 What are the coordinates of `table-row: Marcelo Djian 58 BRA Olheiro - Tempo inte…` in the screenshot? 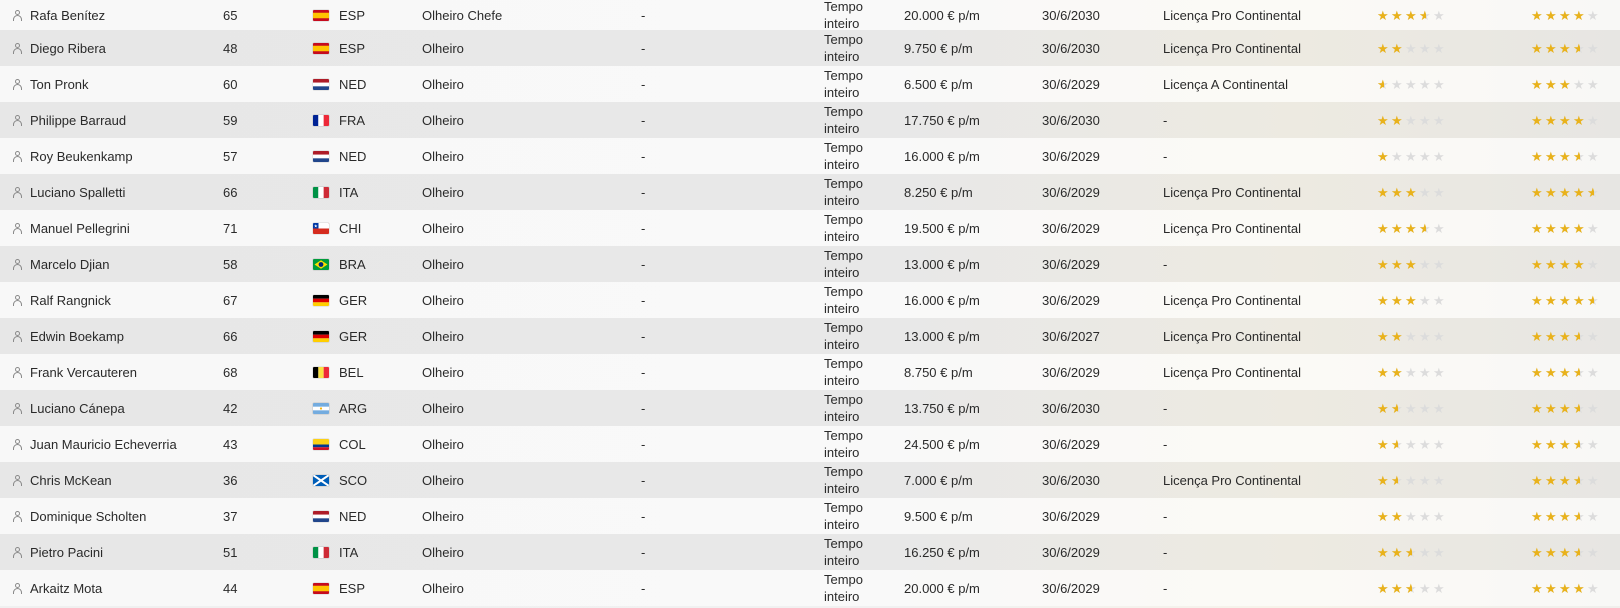 It's located at (810, 264).